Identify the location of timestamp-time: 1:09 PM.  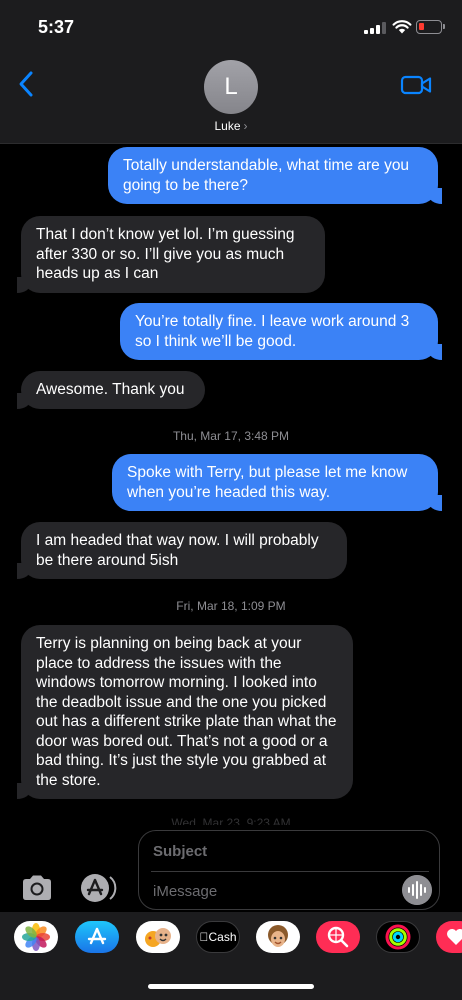
(263, 606).